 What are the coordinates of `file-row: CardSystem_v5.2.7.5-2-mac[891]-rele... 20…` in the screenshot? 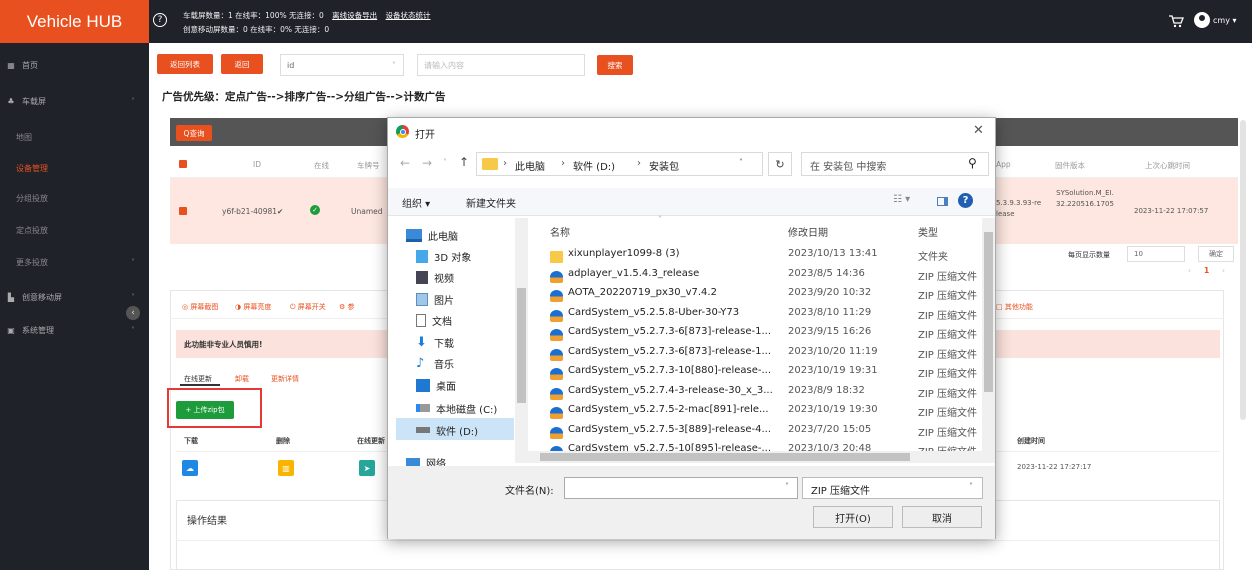 It's located at (769, 413).